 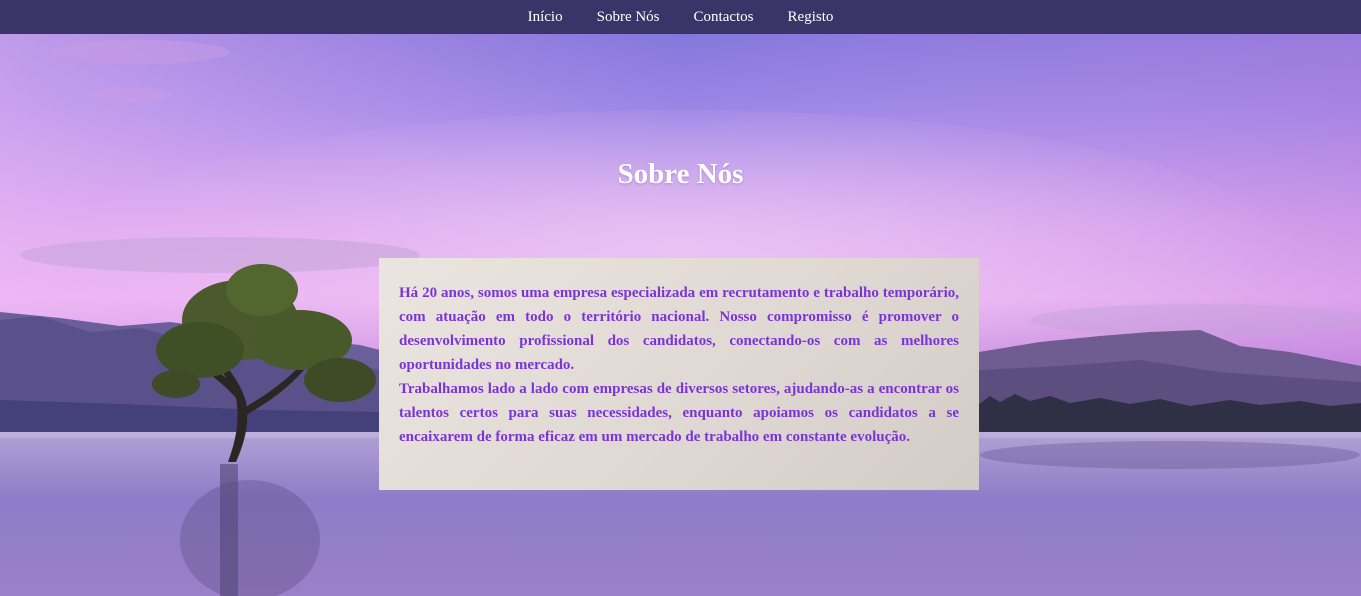 What do you see at coordinates (680, 17) in the screenshot?
I see `top-navigation-bar: Início Sobre Nós Contactos Registo` at bounding box center [680, 17].